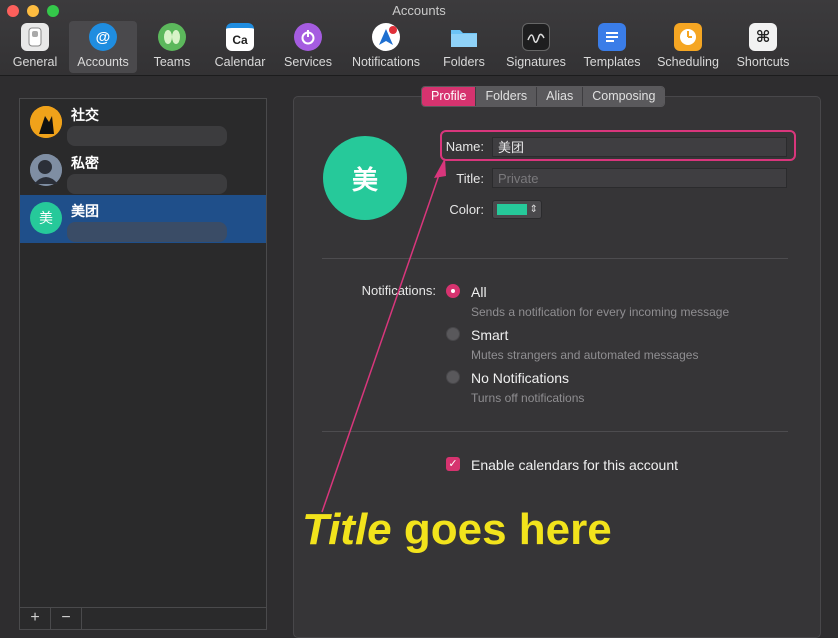 The image size is (838, 638). What do you see at coordinates (453, 377) in the screenshot?
I see `radio-no-notifications` at bounding box center [453, 377].